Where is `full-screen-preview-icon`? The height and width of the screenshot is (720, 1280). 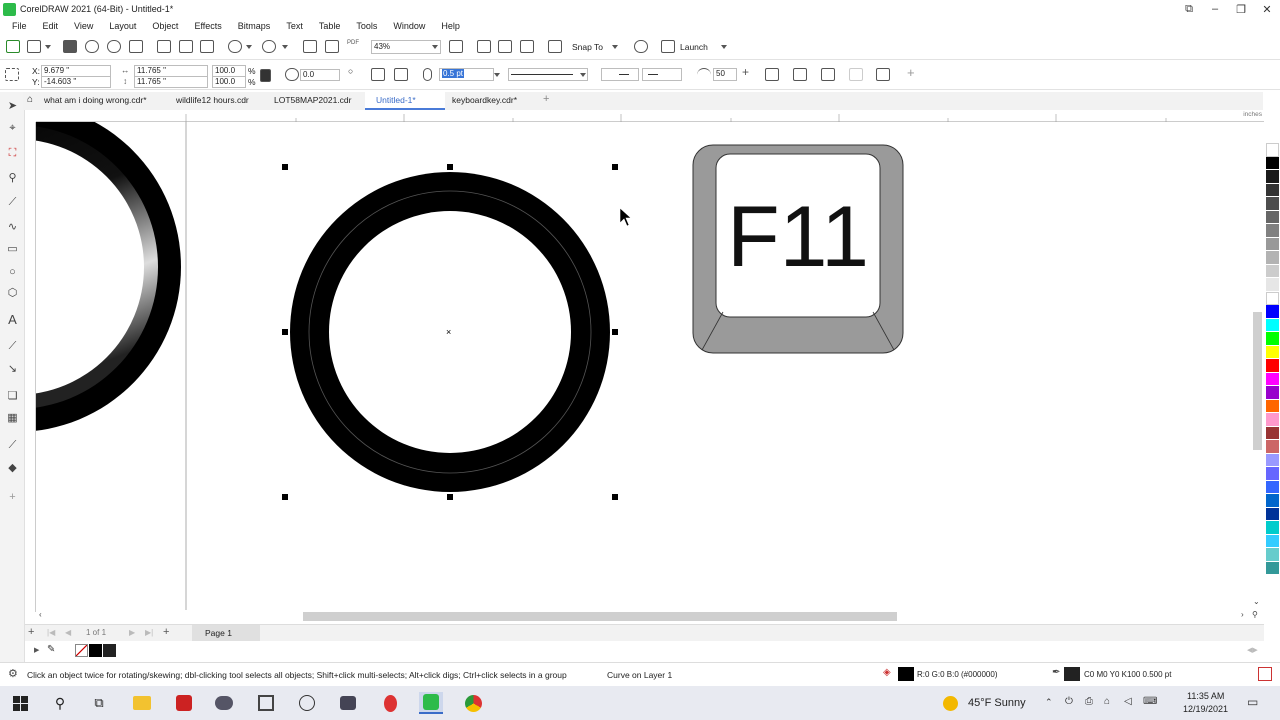 full-screen-preview-icon is located at coordinates (456, 46).